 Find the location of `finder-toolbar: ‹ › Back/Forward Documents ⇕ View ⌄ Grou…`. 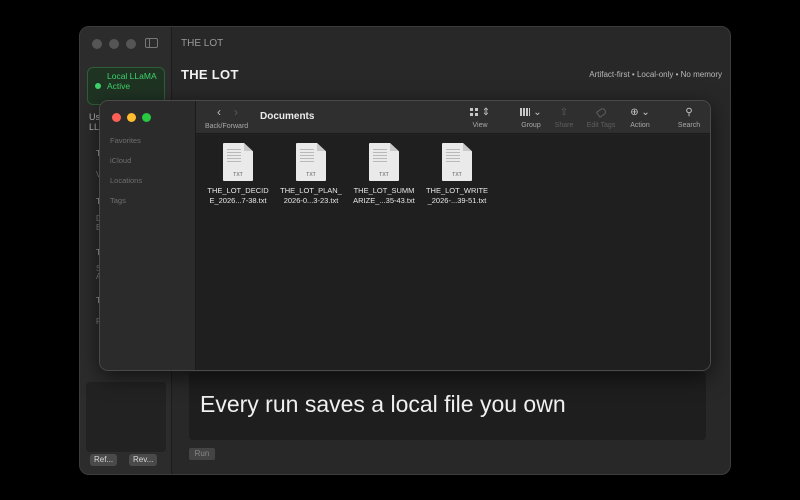

finder-toolbar: ‹ › Back/Forward Documents ⇕ View ⌄ Grou… is located at coordinates (453, 117).